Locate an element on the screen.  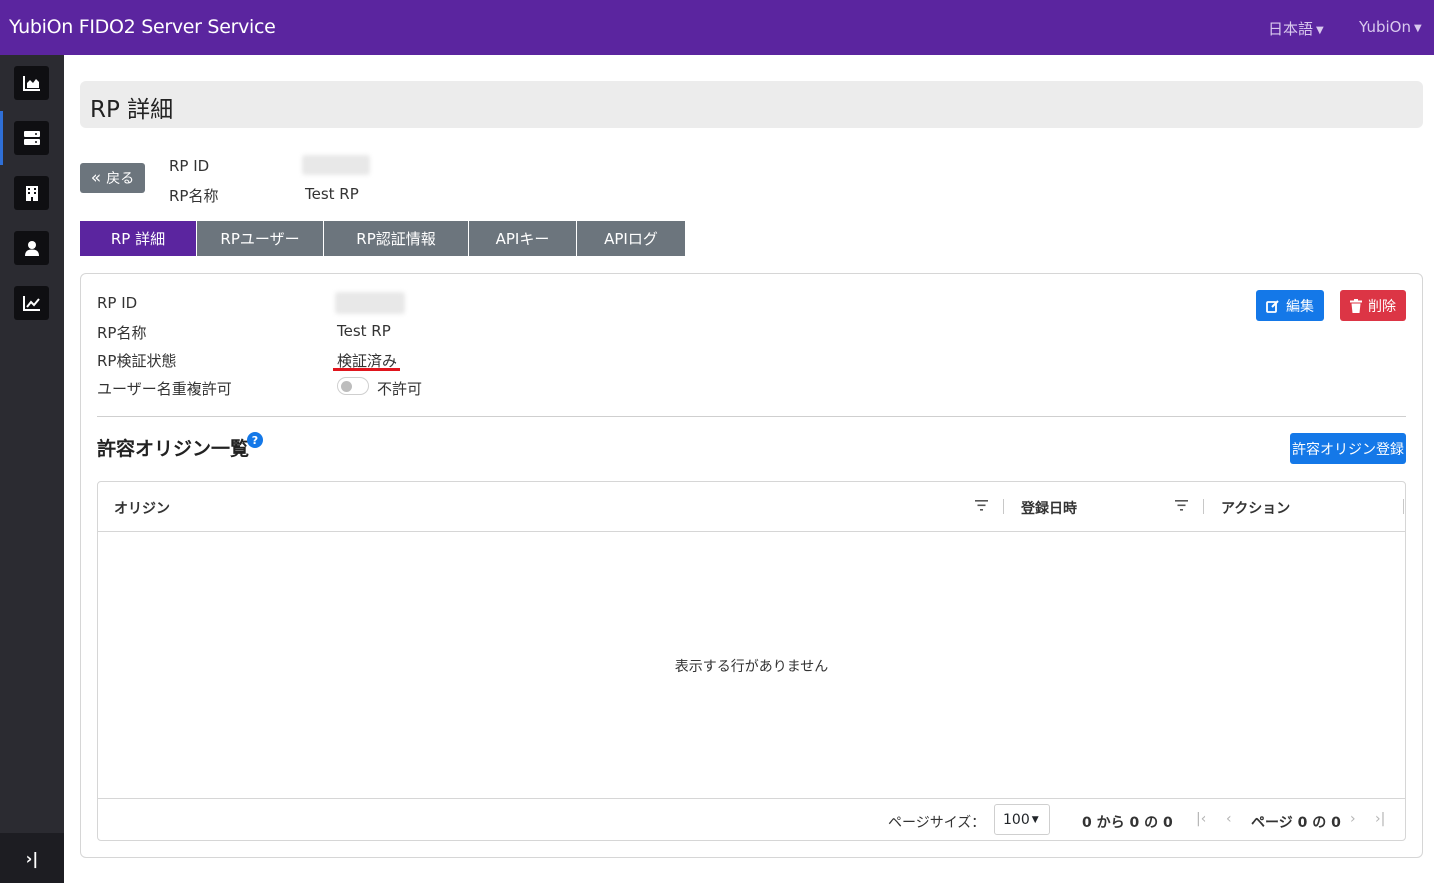
summary-rp-id-value-redacted is located at coordinates (336, 165).